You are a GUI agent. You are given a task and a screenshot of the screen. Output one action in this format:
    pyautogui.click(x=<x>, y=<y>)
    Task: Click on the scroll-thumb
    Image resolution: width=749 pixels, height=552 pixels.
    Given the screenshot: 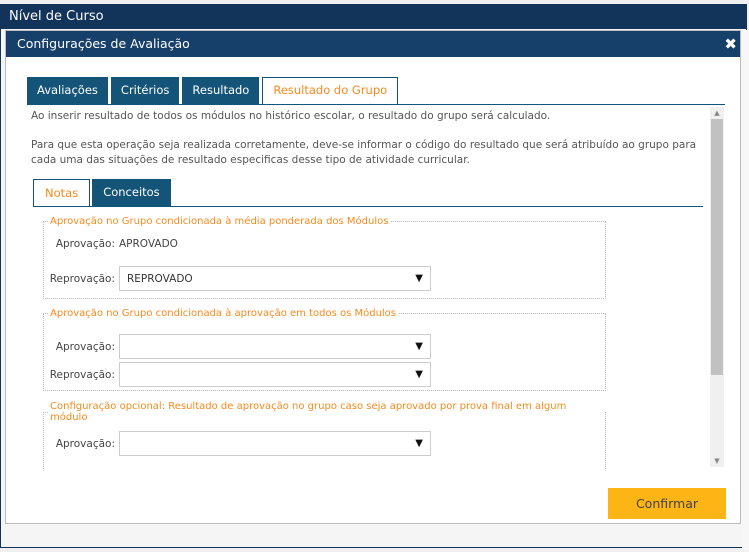 What is the action you would take?
    pyautogui.click(x=717, y=247)
    